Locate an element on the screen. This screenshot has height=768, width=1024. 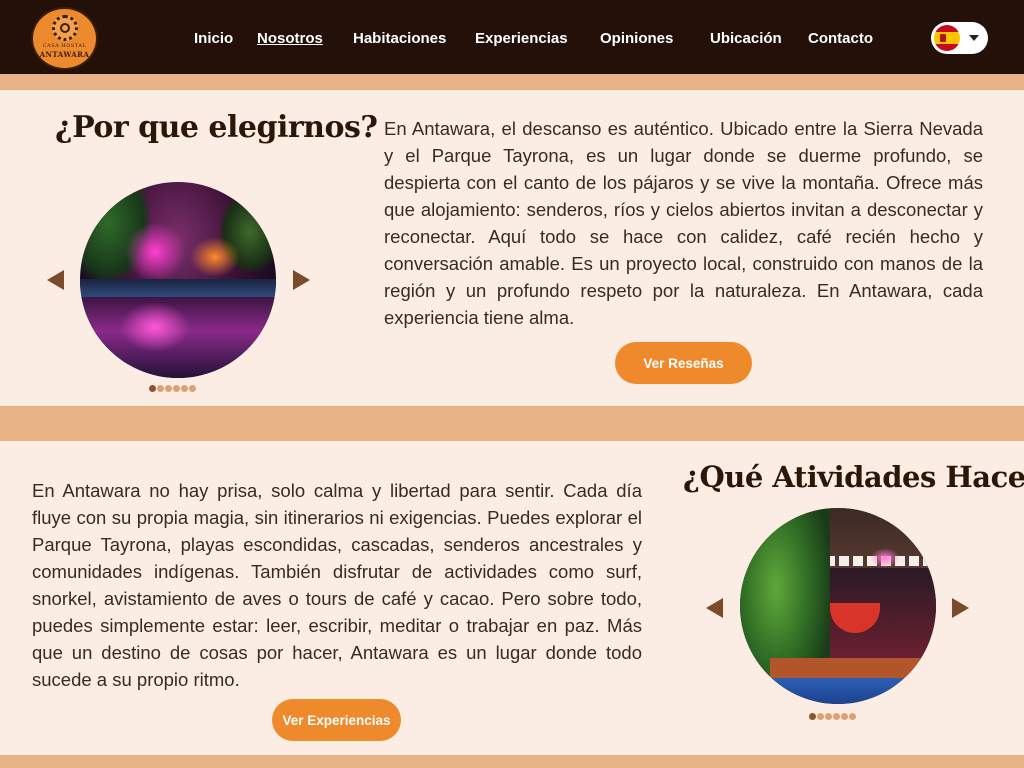
section-why-title: ¿Por que elegirnos? is located at coordinates (216, 127).